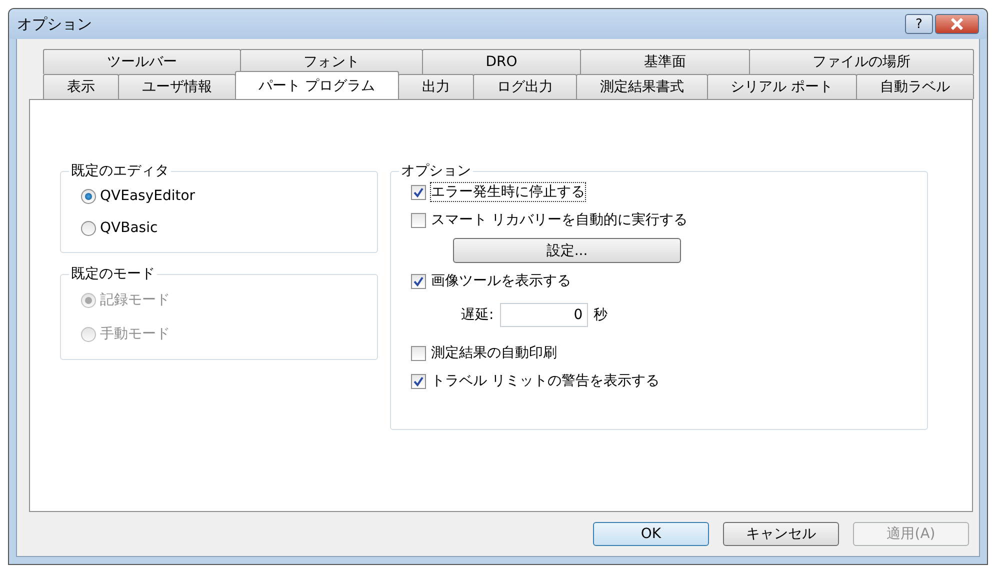  Describe the element at coordinates (651, 534) in the screenshot. I see `dialog-button: OK` at that location.